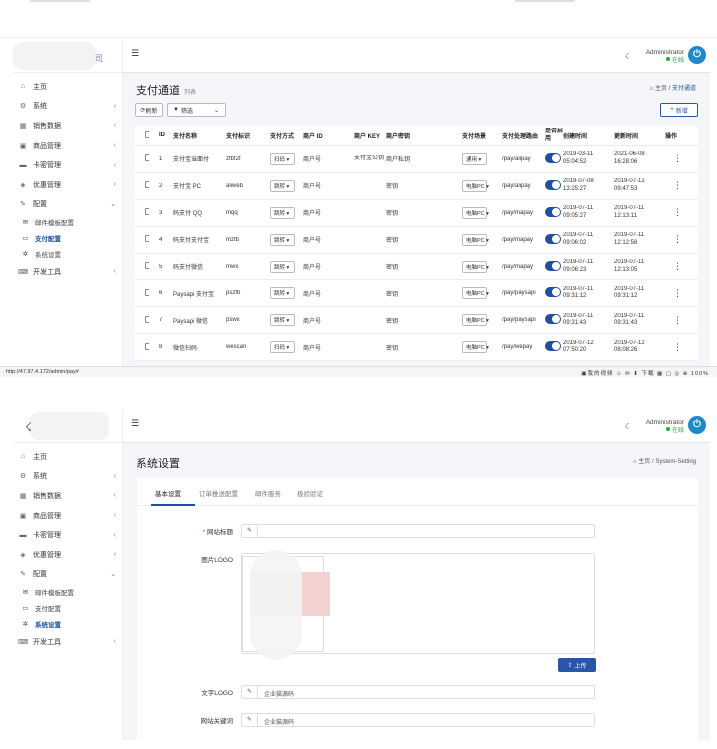 The width and height of the screenshot is (717, 749). Describe the element at coordinates (523, 135) in the screenshot. I see `column-header: 支付处理路由` at that location.